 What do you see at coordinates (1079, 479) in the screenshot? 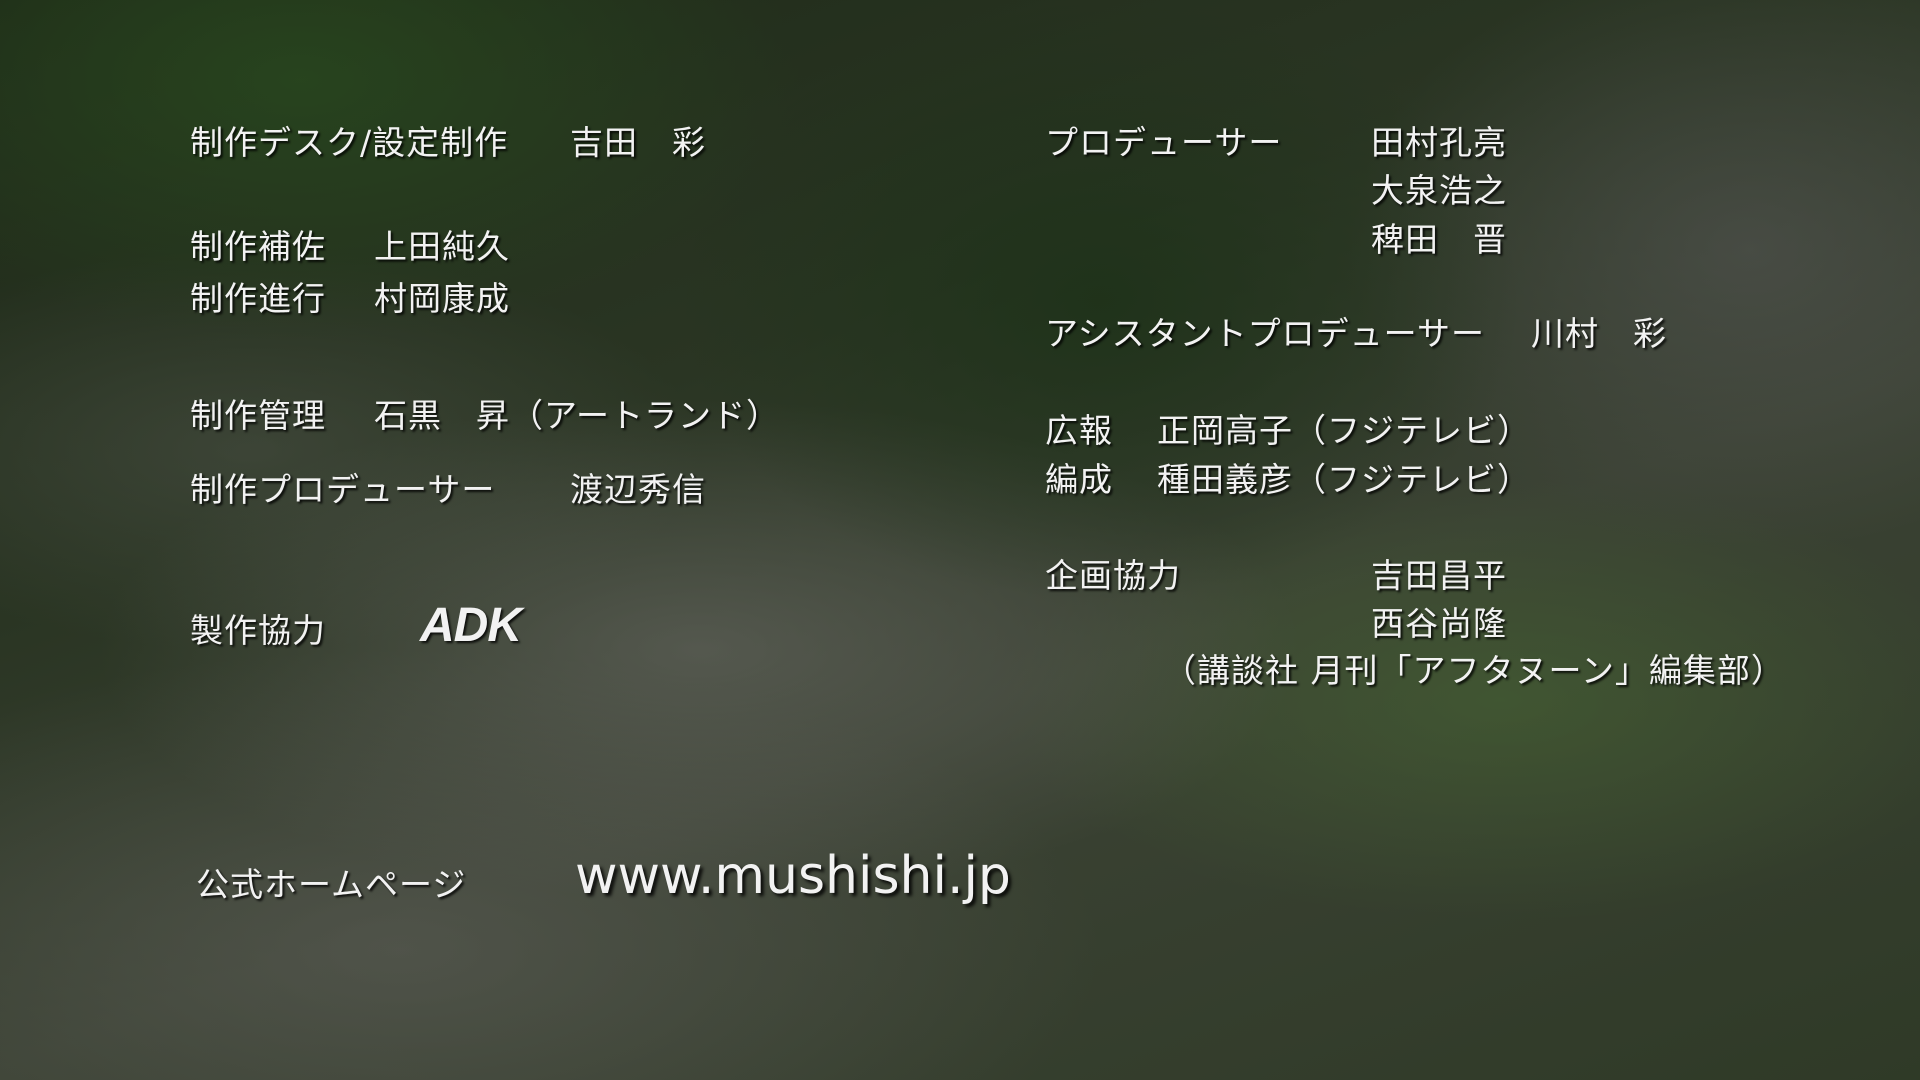
I see `credit-role: 編成` at bounding box center [1079, 479].